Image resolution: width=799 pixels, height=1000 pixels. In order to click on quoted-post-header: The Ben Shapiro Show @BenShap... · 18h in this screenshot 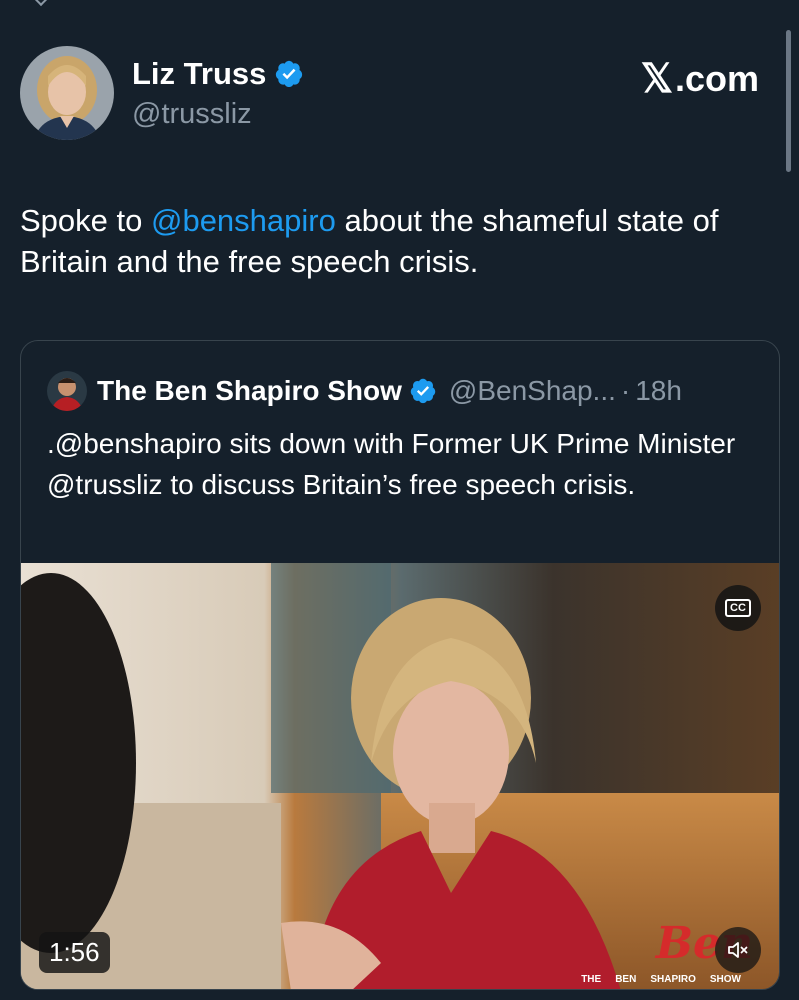, I will do `click(364, 391)`.